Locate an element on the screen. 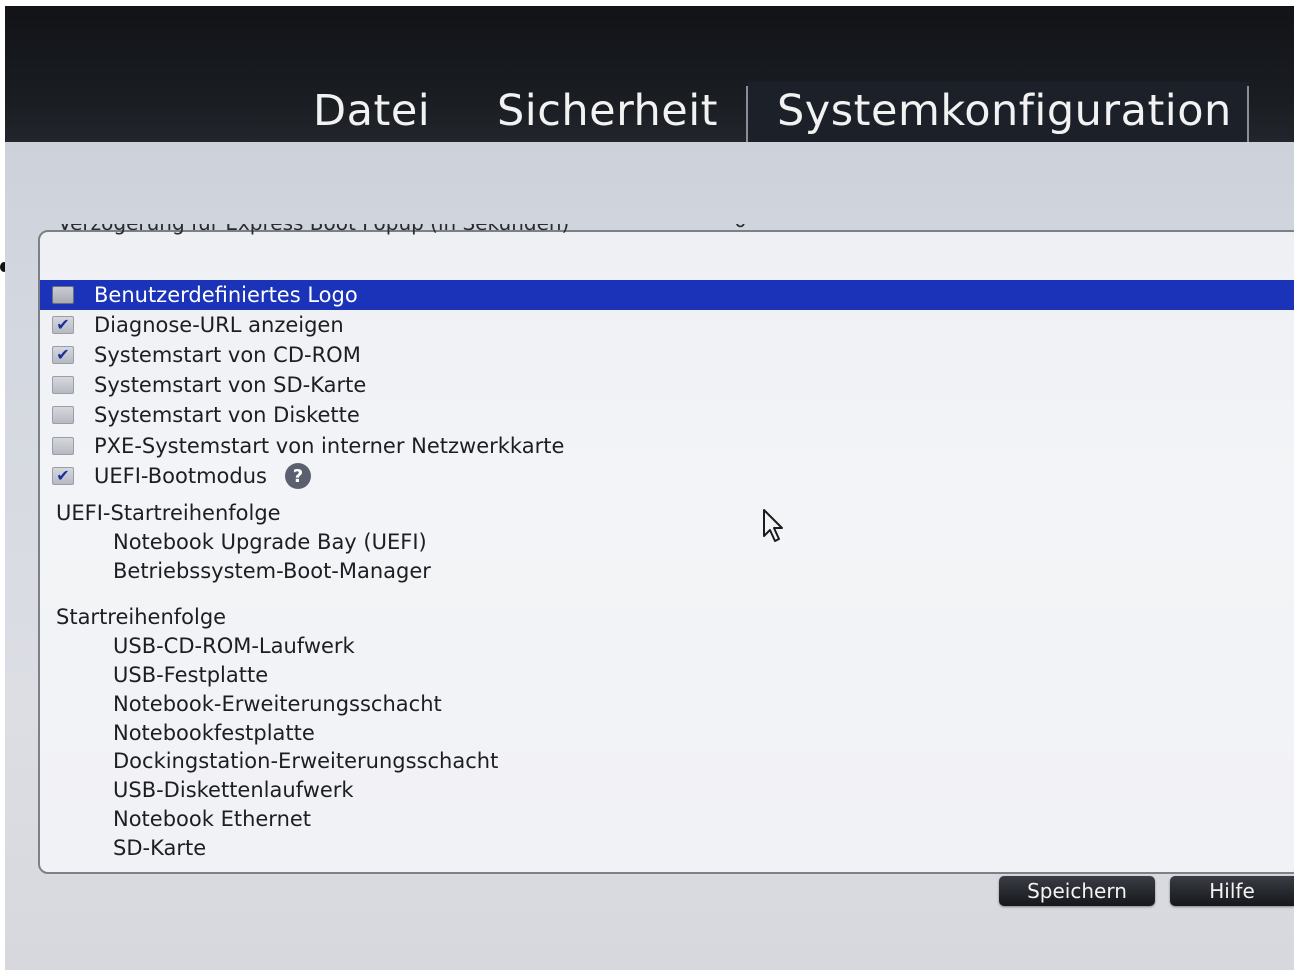  option-boot-sd: Systemstart von SD-Karte is located at coordinates (667, 385).